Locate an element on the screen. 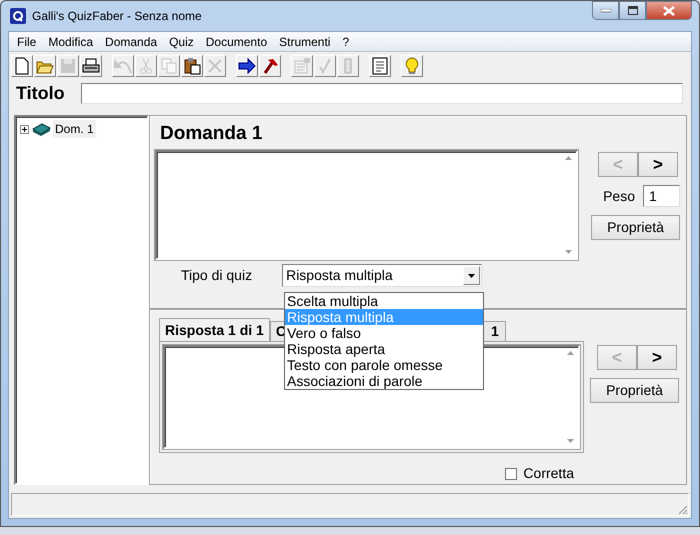  form-icon is located at coordinates (380, 66).